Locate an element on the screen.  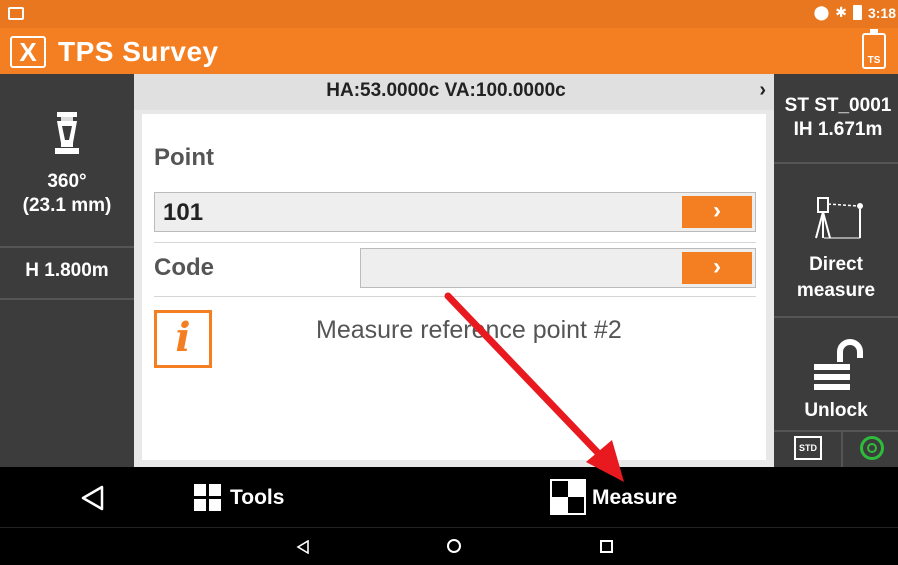
code-input: › is located at coordinates (558, 268).